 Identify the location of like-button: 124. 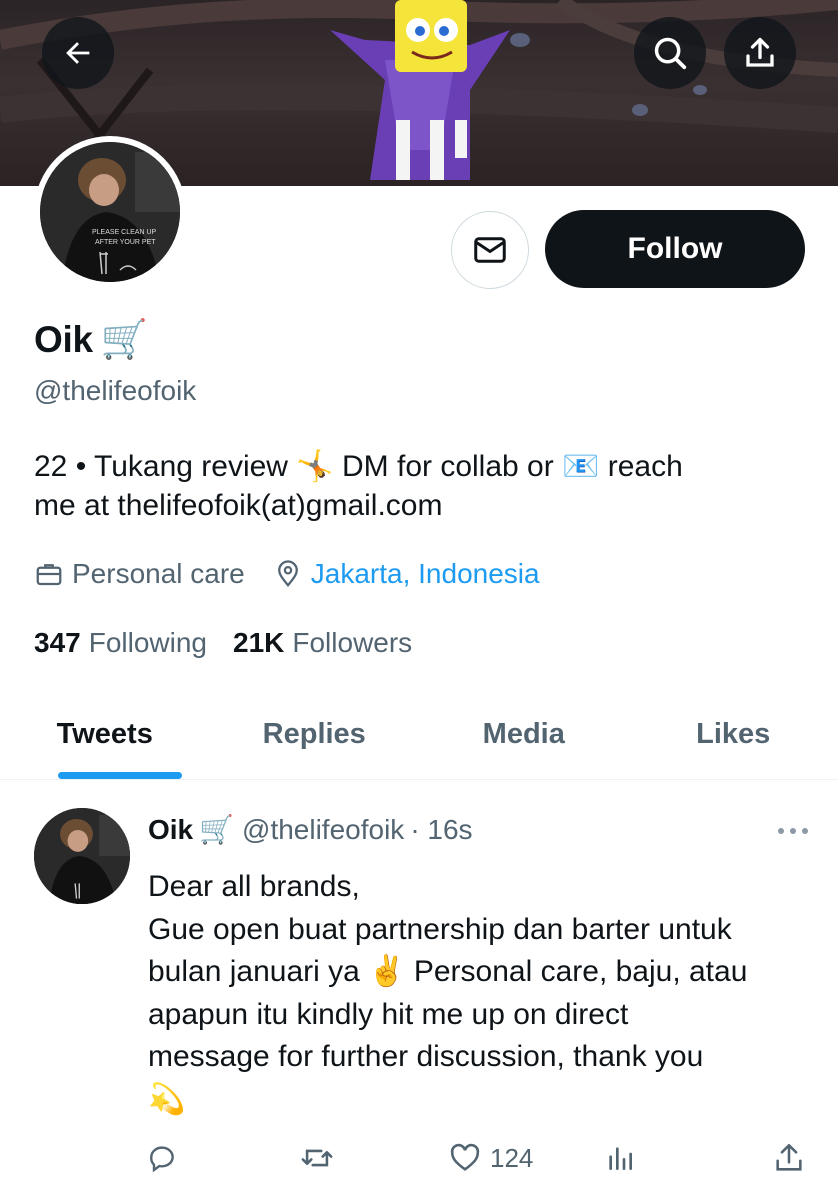
(490, 1158).